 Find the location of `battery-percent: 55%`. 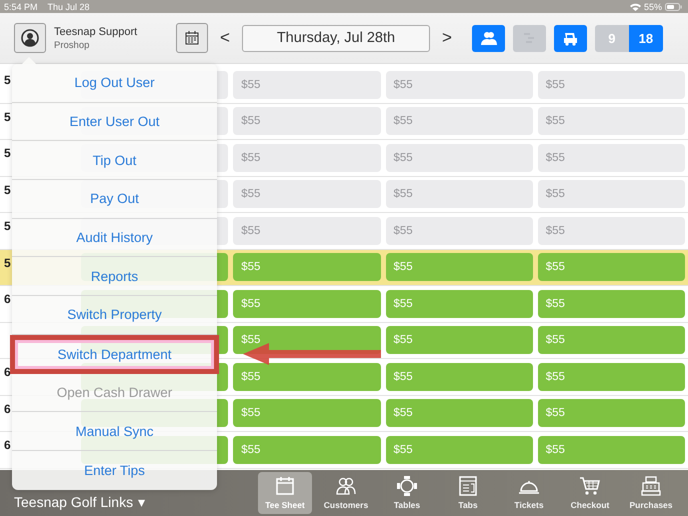

battery-percent: 55% is located at coordinates (653, 7).